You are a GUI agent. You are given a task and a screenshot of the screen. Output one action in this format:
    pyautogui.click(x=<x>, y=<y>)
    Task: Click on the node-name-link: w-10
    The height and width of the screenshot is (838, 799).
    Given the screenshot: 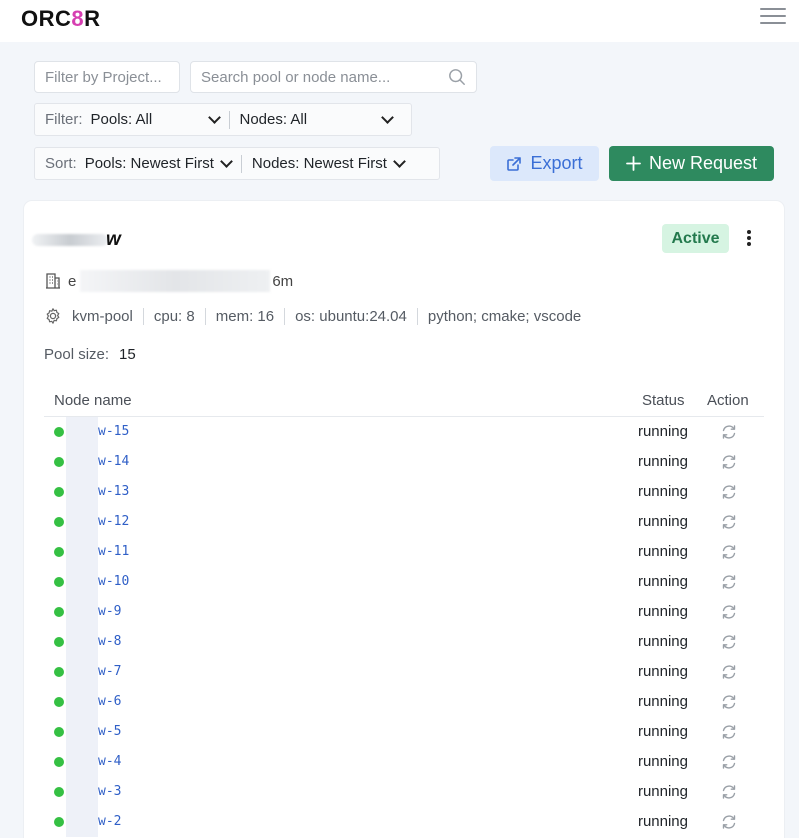 What is the action you would take?
    pyautogui.click(x=113, y=581)
    